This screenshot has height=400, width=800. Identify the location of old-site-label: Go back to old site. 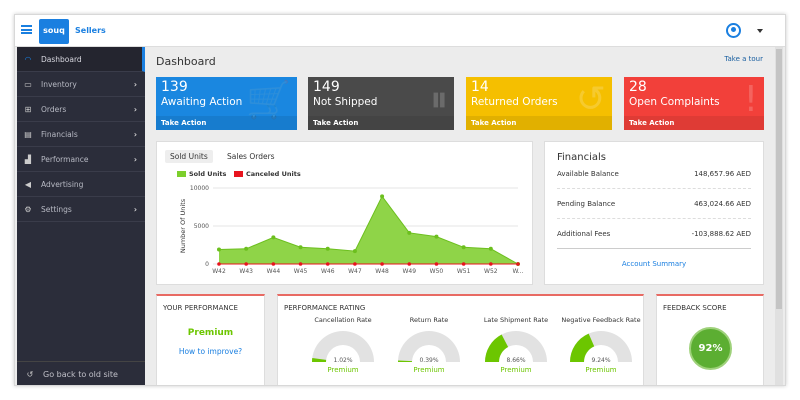
(80, 374).